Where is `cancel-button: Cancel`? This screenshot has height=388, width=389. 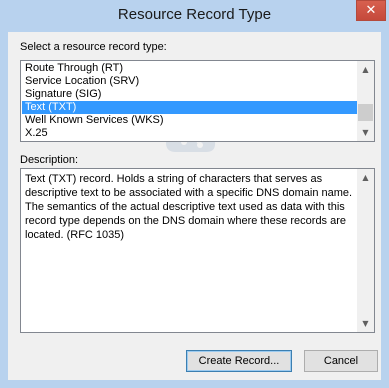 cancel-button: Cancel is located at coordinates (341, 361).